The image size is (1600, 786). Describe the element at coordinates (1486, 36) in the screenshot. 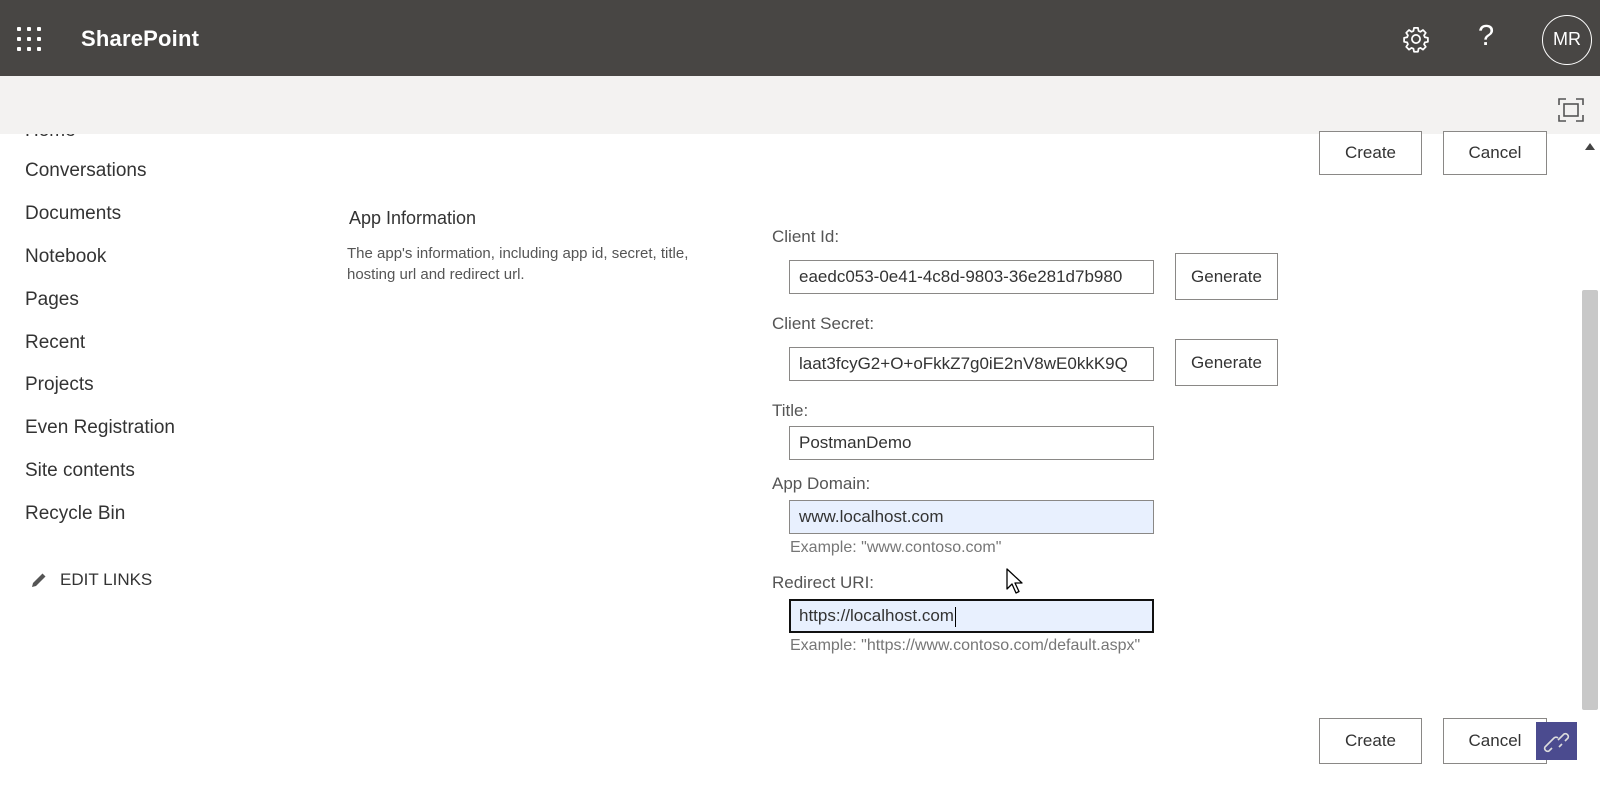

I see `help-icon: ?` at that location.